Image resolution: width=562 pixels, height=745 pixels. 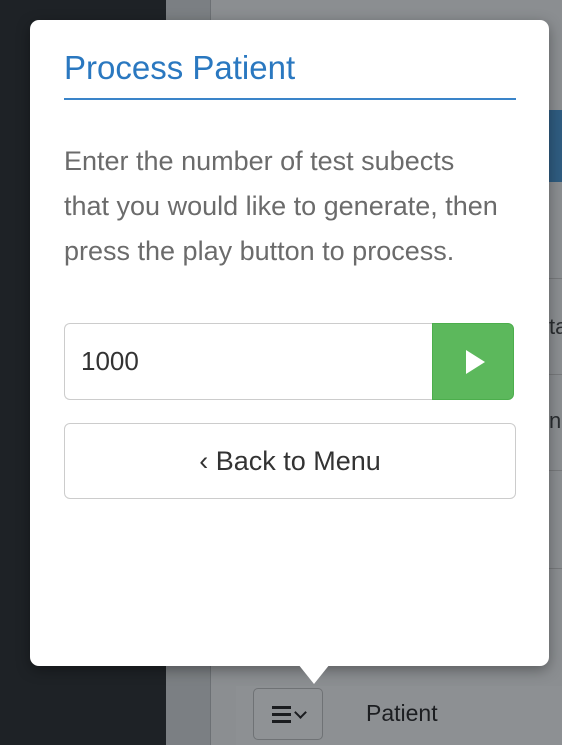 I want to click on play-icon, so click(x=475, y=361).